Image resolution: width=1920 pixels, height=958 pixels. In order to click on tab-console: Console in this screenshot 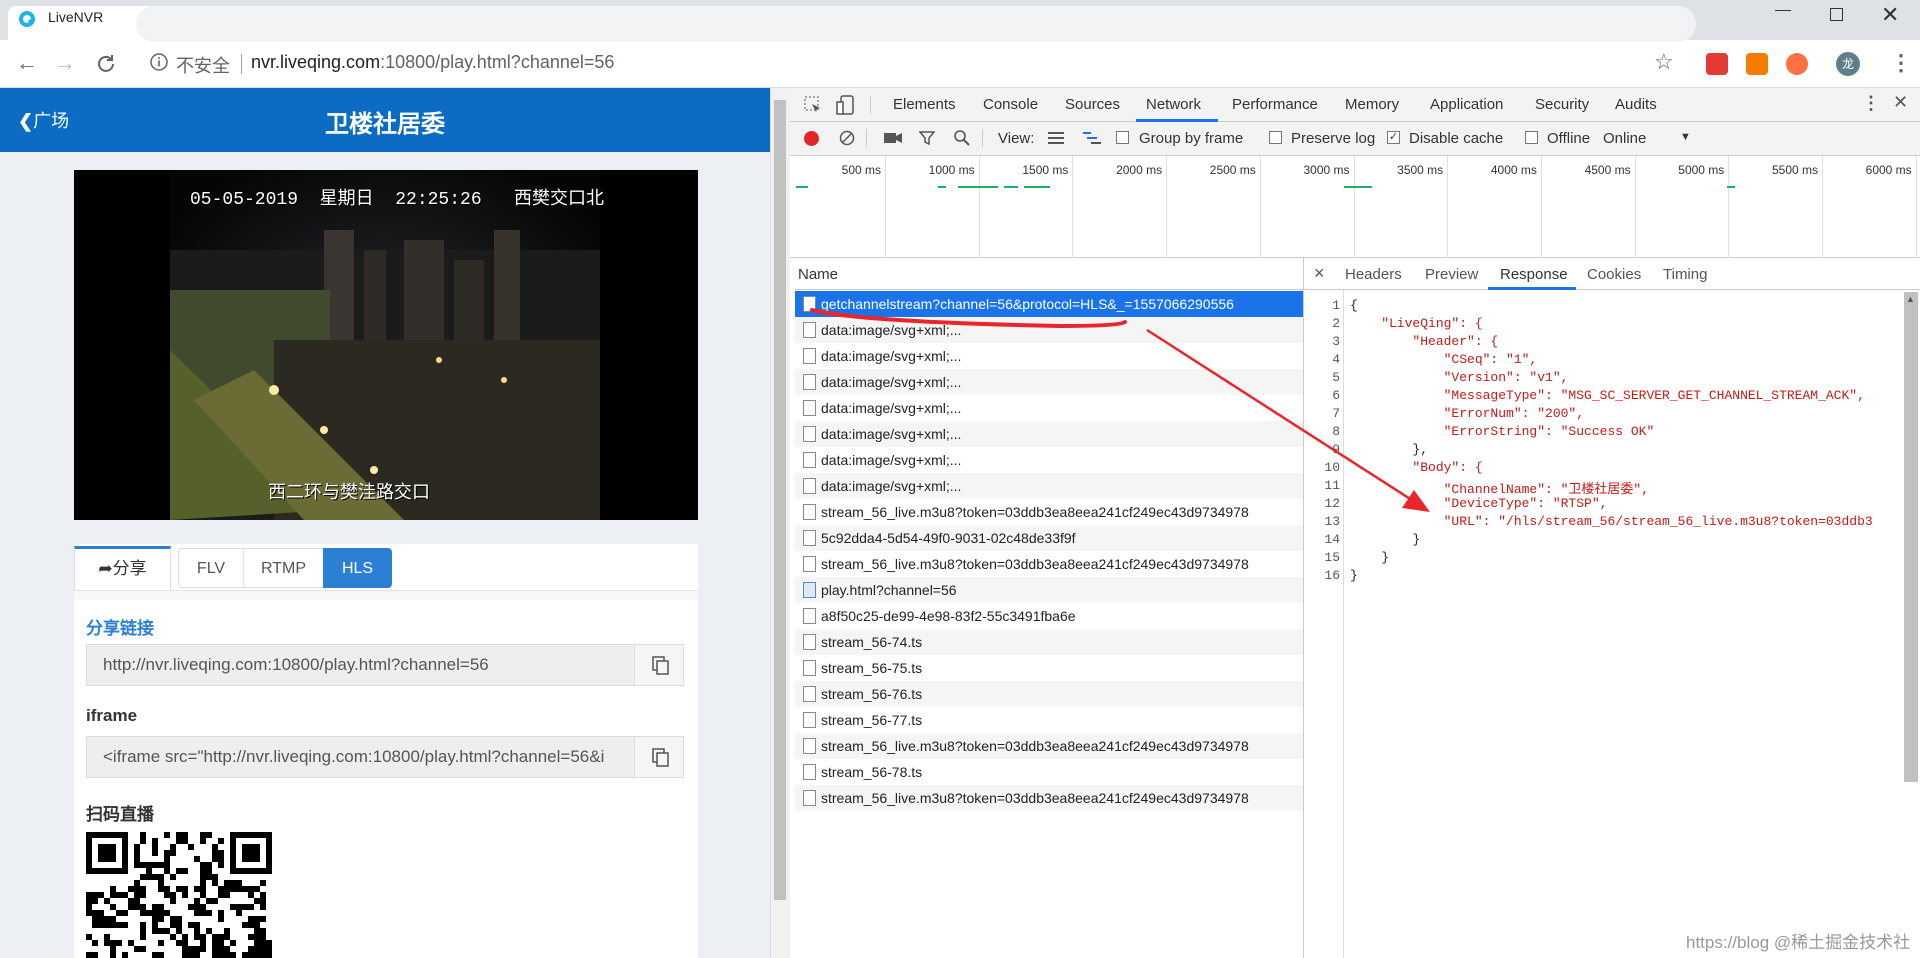, I will do `click(1010, 104)`.